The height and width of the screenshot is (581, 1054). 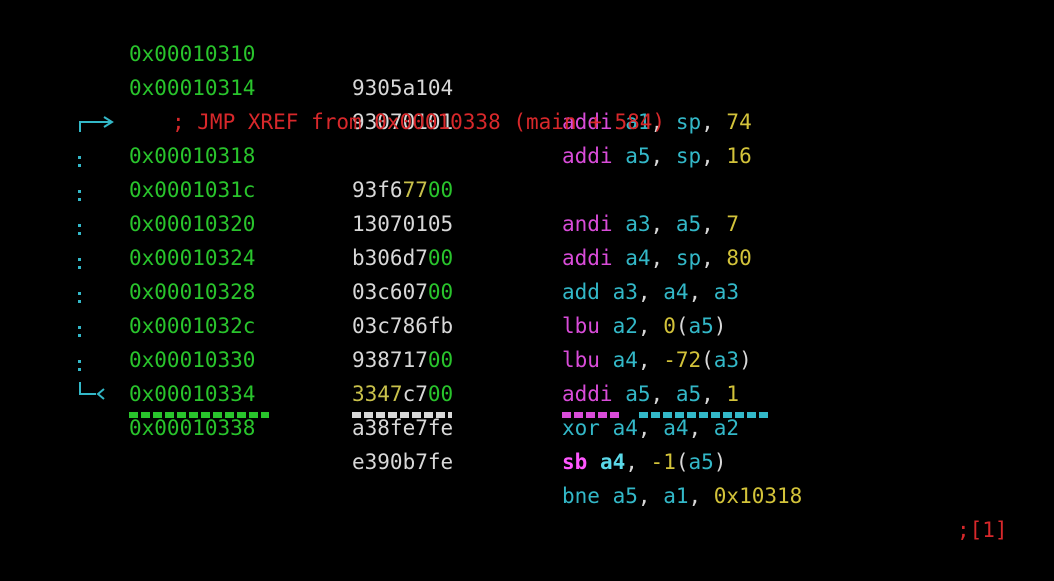 What do you see at coordinates (575, 462) in the screenshot?
I see `mnemonic: sb` at bounding box center [575, 462].